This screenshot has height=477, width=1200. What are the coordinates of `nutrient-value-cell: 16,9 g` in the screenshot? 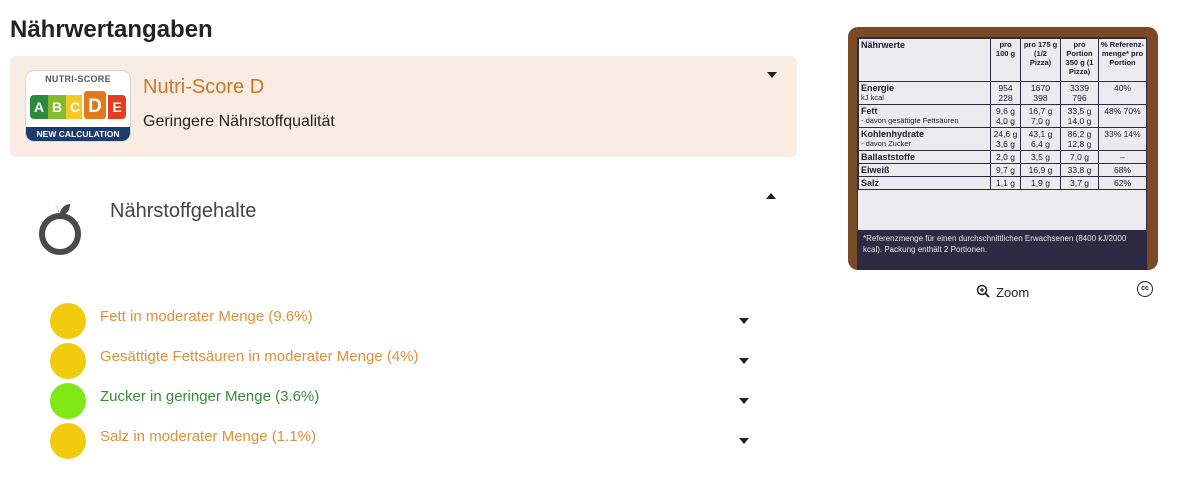 It's located at (1040, 170).